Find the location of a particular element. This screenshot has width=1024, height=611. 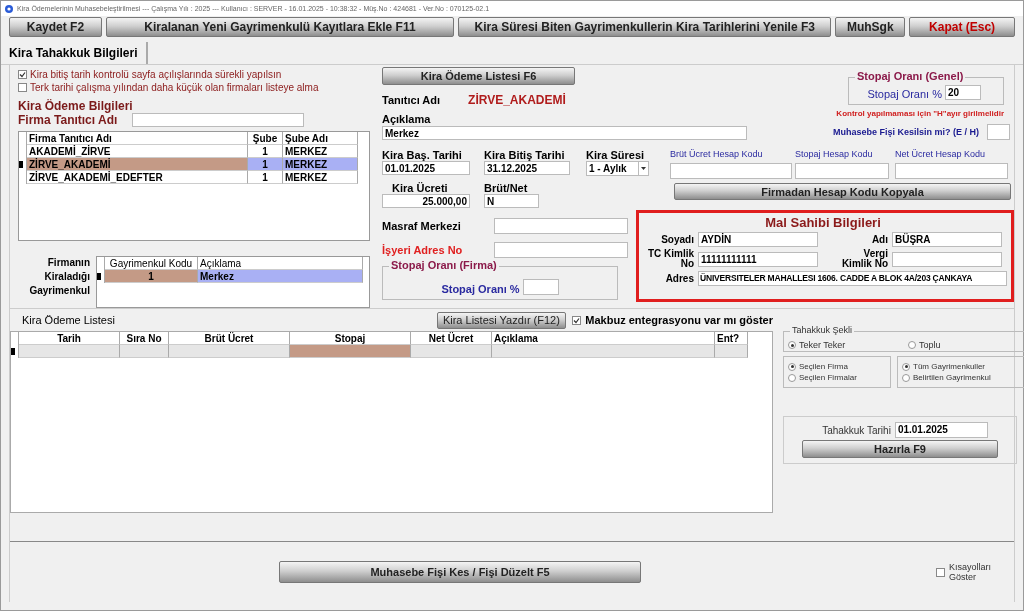

tax-number-field is located at coordinates (947, 259).